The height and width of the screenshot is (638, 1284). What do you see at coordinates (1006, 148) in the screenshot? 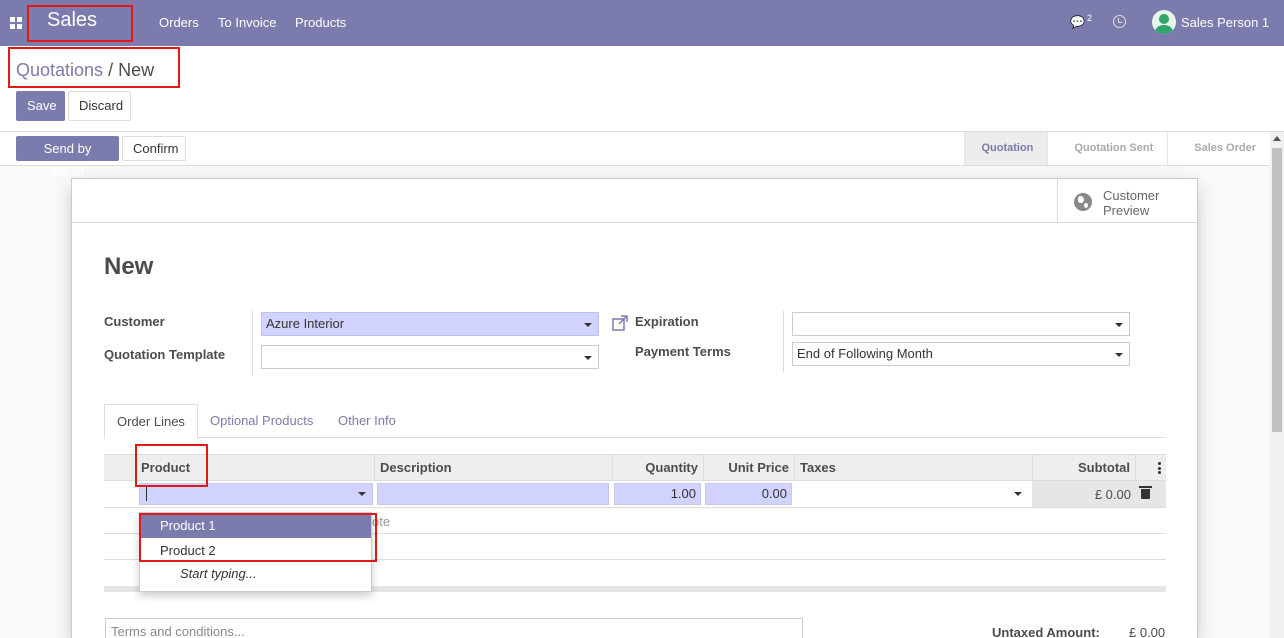
I see `status-step-quotation: Quotation` at bounding box center [1006, 148].